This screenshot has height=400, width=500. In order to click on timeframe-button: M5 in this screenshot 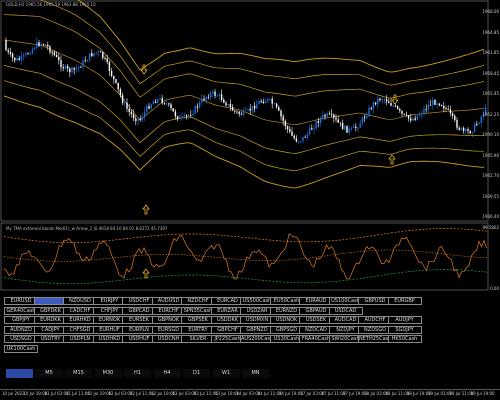, I will do `click(49, 373)`.